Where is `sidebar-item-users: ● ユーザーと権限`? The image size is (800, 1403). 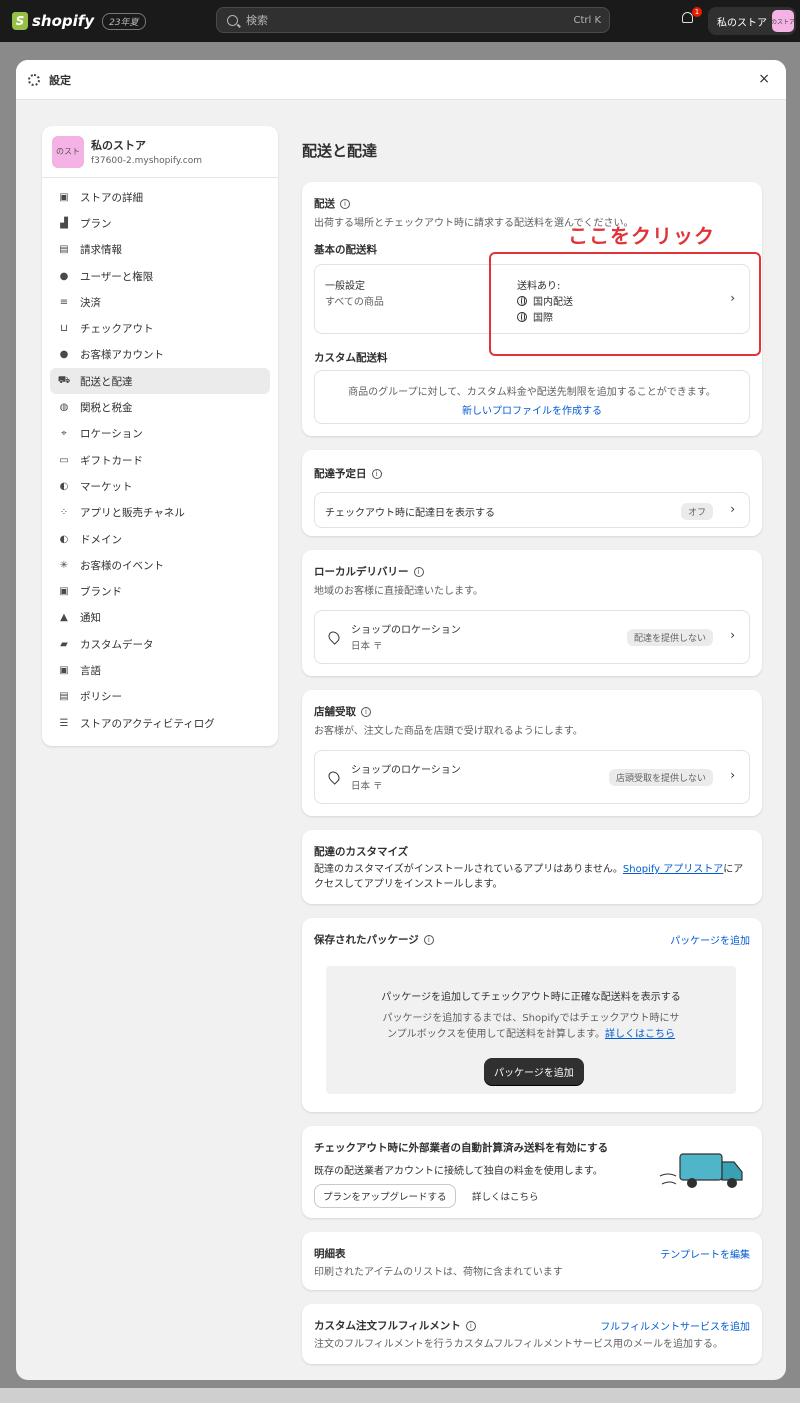 sidebar-item-users: ● ユーザーと権限 is located at coordinates (160, 276).